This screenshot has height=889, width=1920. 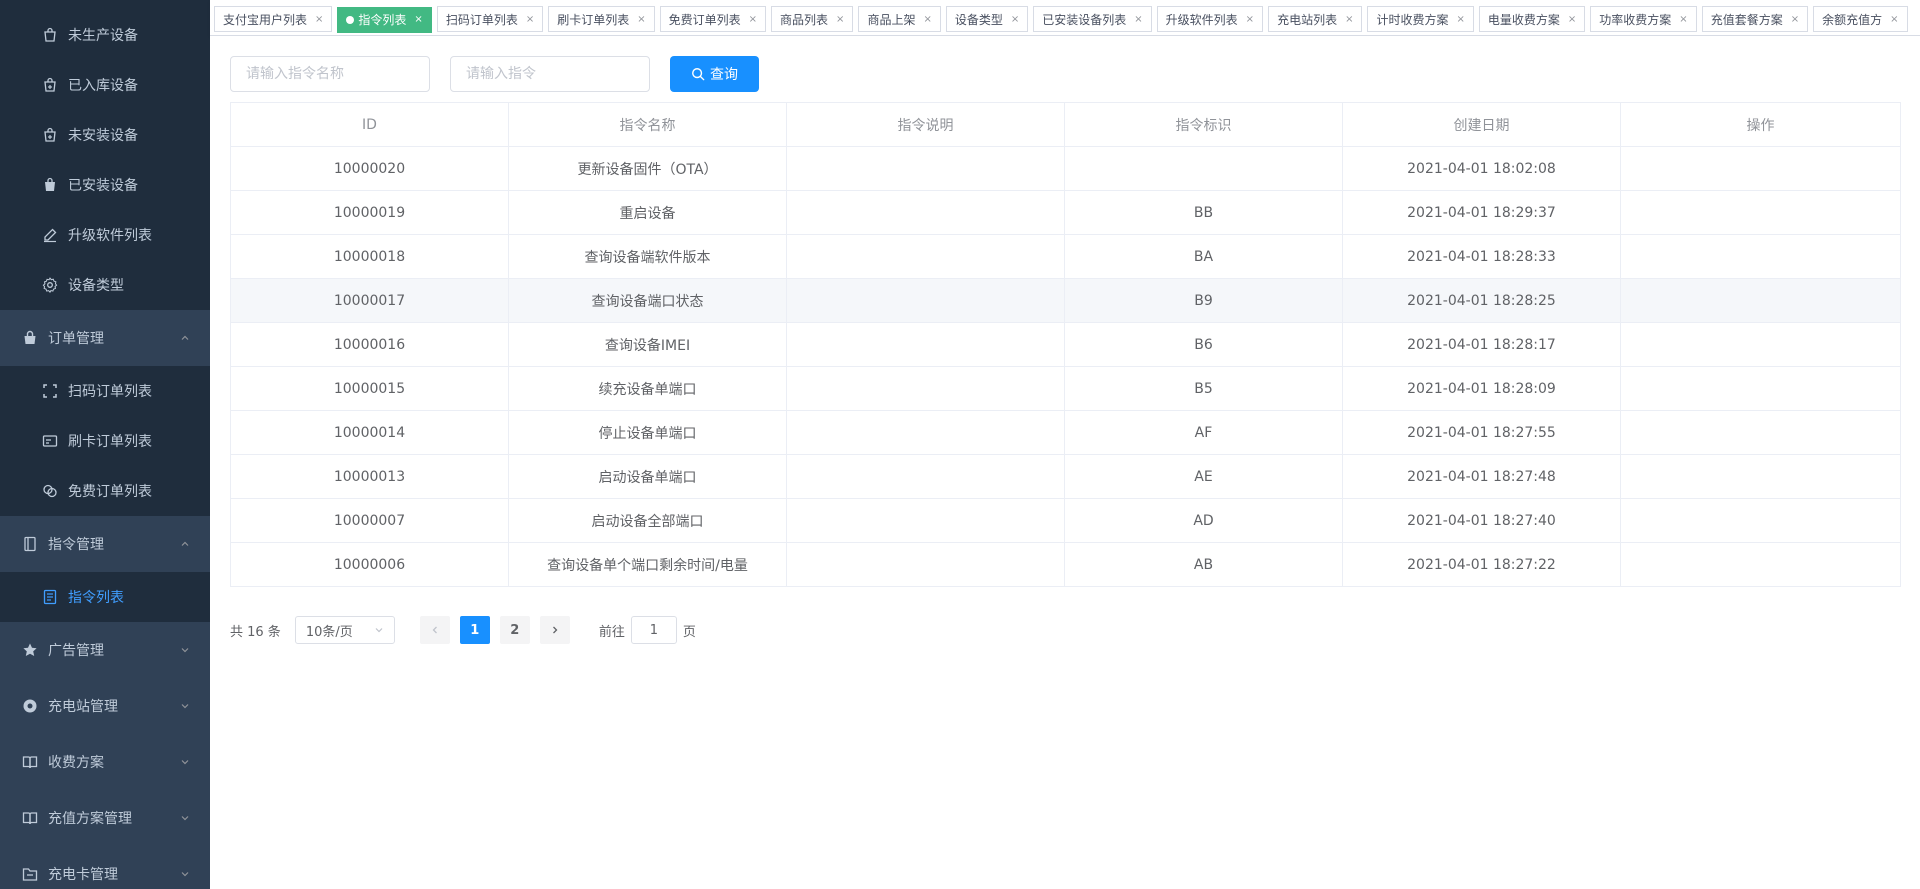 I want to click on page-number-button: 2, so click(x=514, y=630).